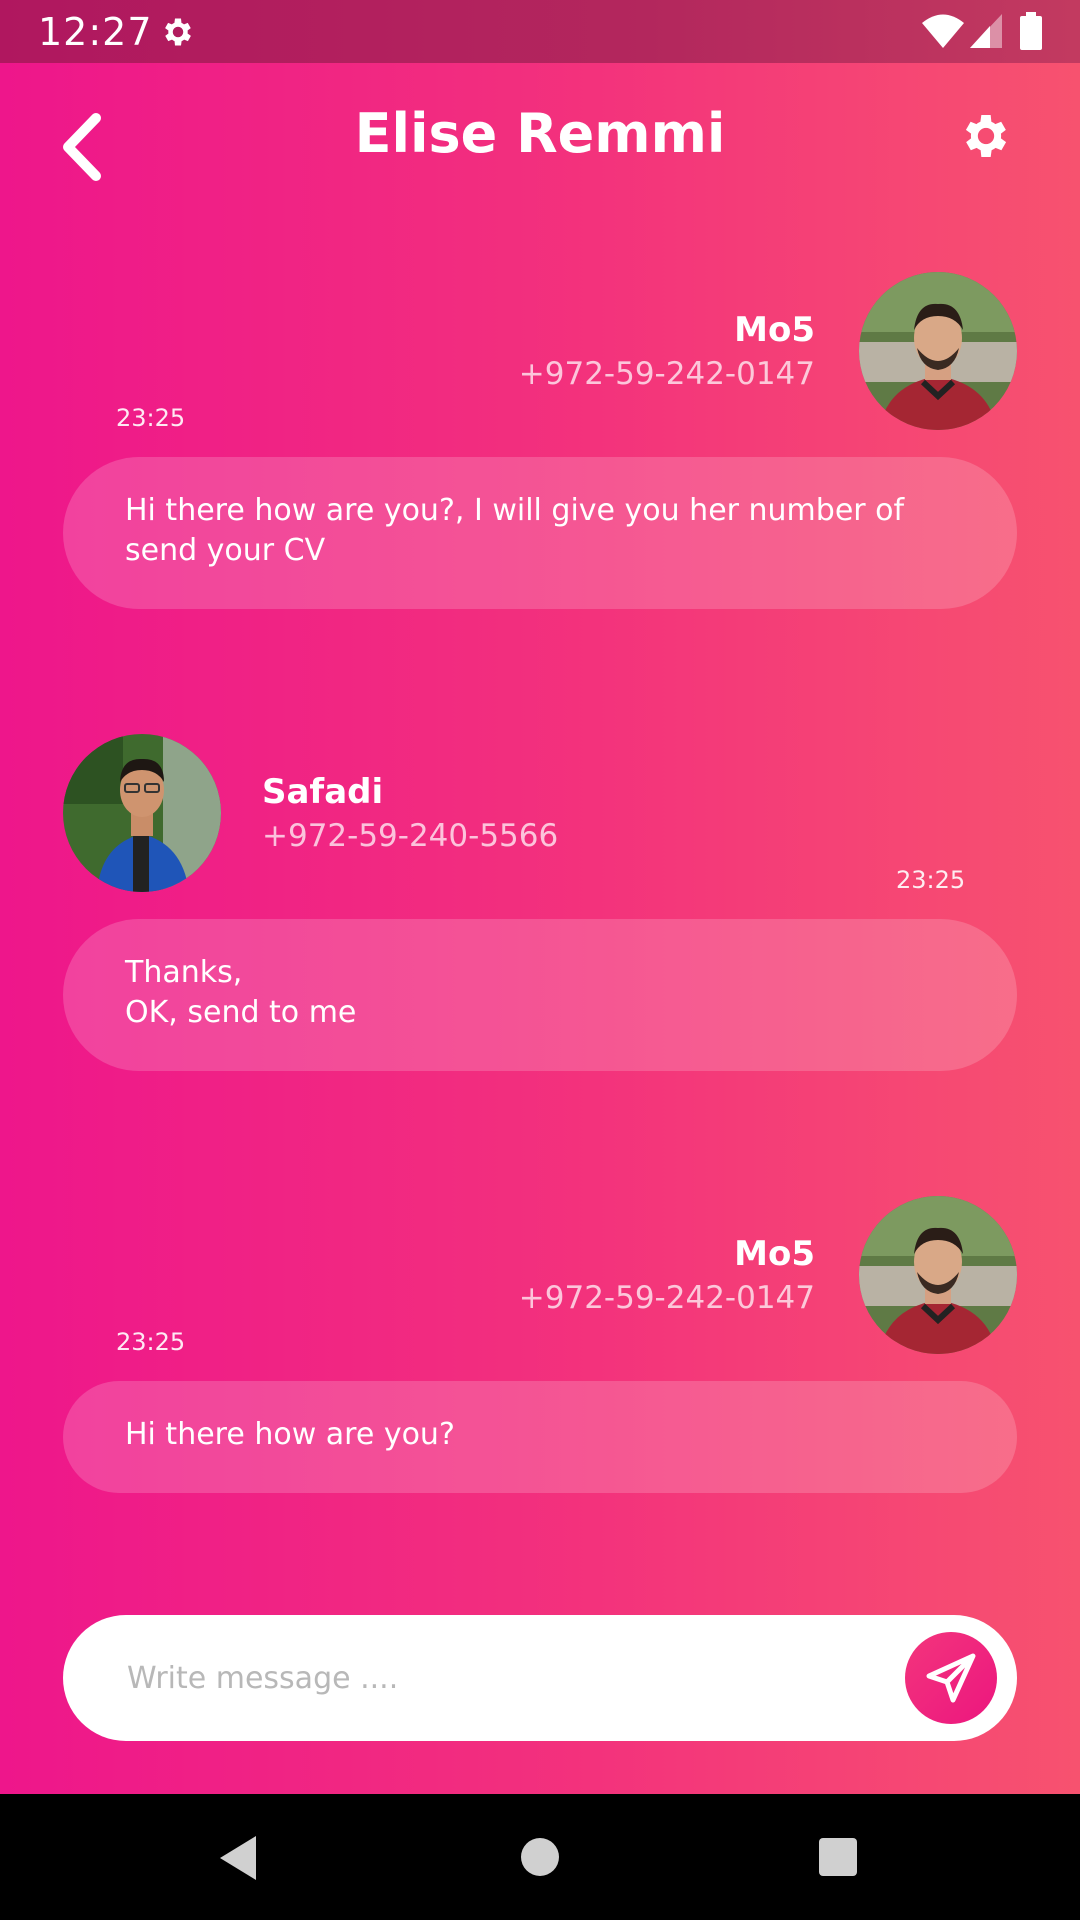 This screenshot has height=1920, width=1080. Describe the element at coordinates (238, 1858) in the screenshot. I see `nav-back-icon` at that location.